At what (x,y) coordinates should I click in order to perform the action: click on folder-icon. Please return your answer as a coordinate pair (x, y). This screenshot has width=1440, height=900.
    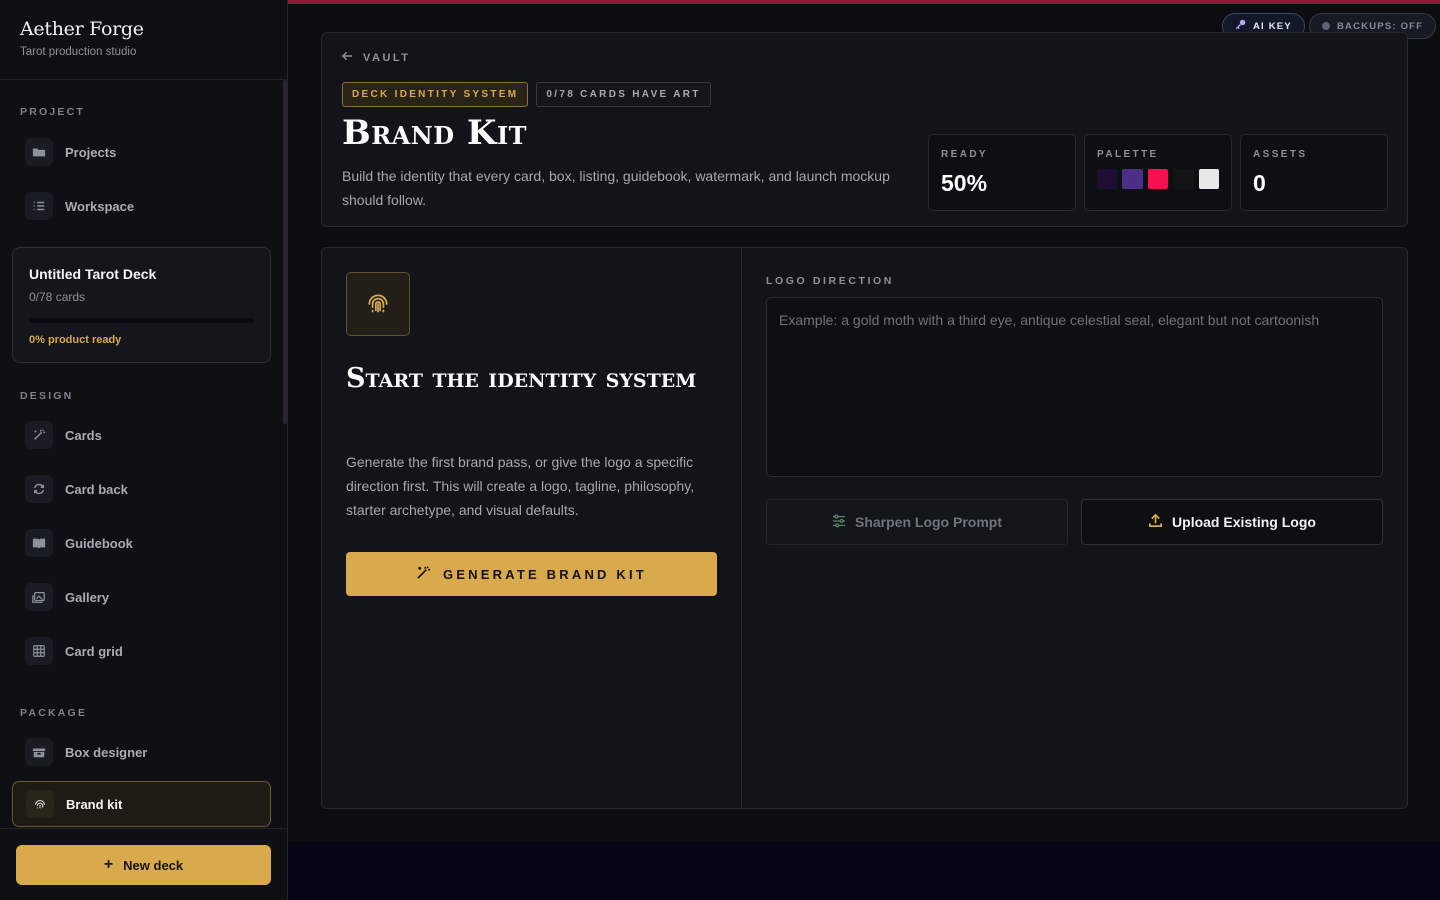
    Looking at the image, I should click on (39, 152).